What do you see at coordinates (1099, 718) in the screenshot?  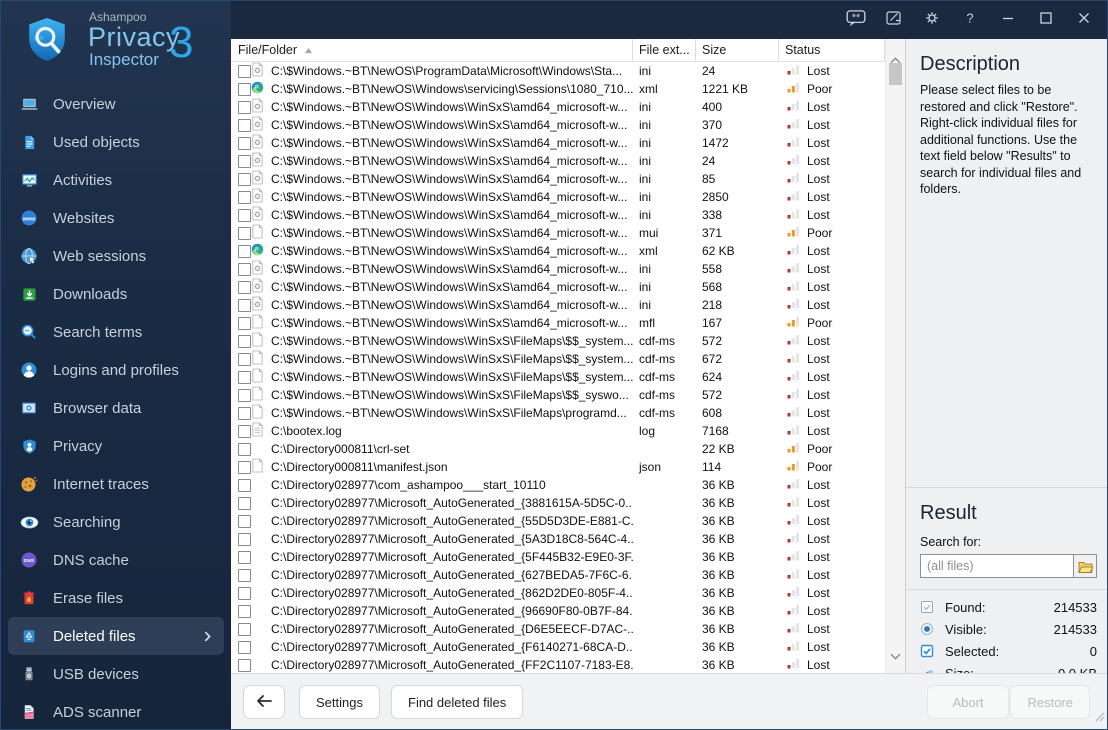 I see `resize-grip` at bounding box center [1099, 718].